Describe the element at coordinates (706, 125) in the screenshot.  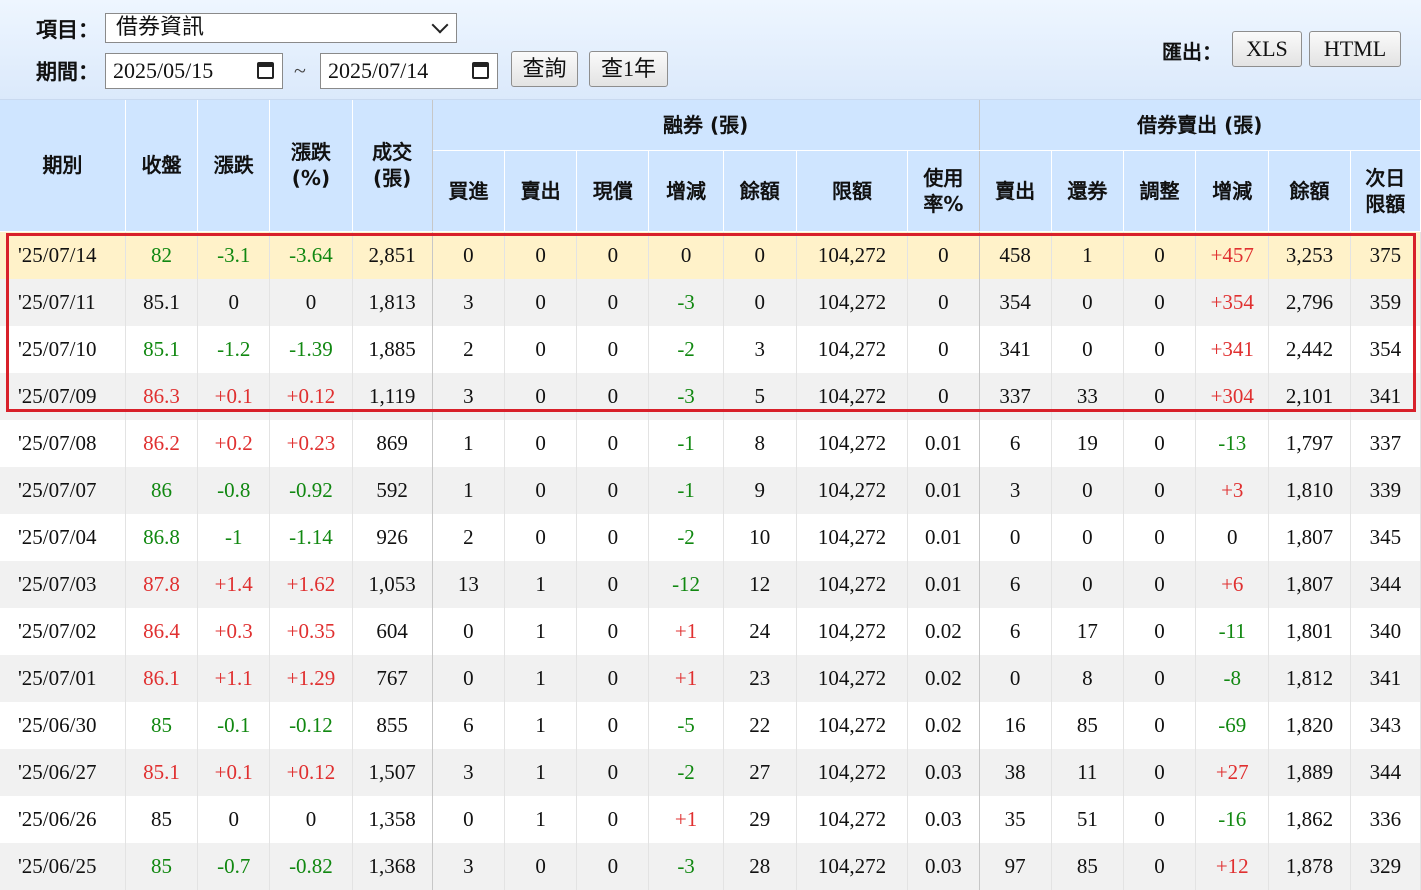
I see `header-margin-group: 融券 (張)` at that location.